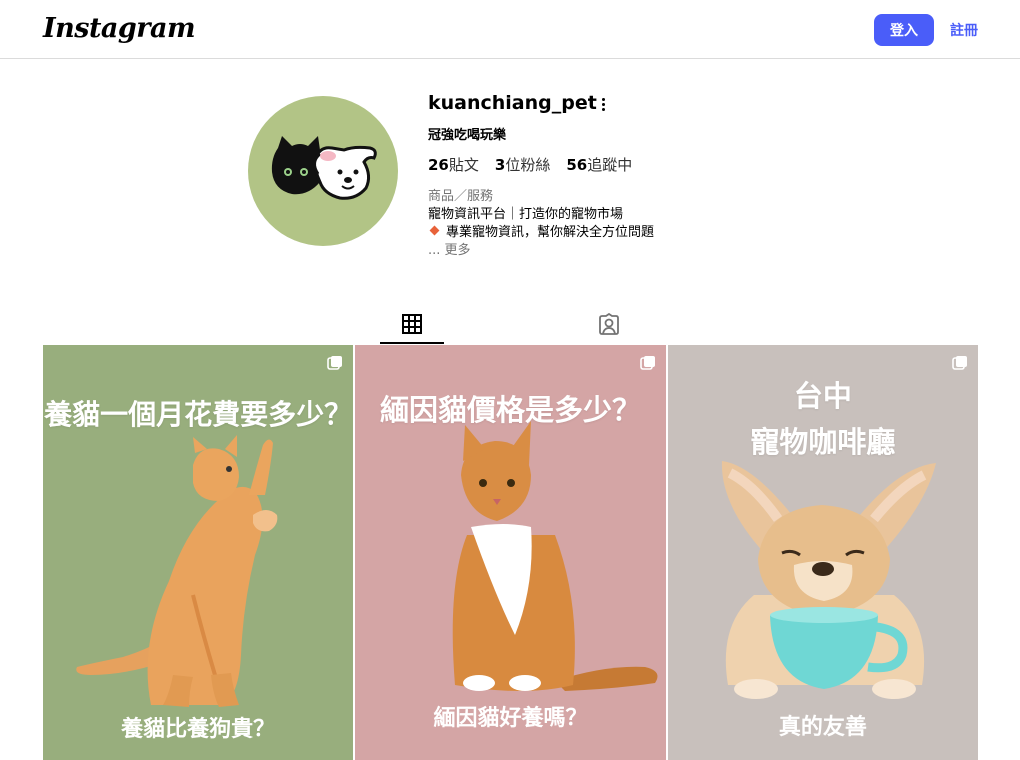  I want to click on post-caption: 真的友善, so click(822, 727).